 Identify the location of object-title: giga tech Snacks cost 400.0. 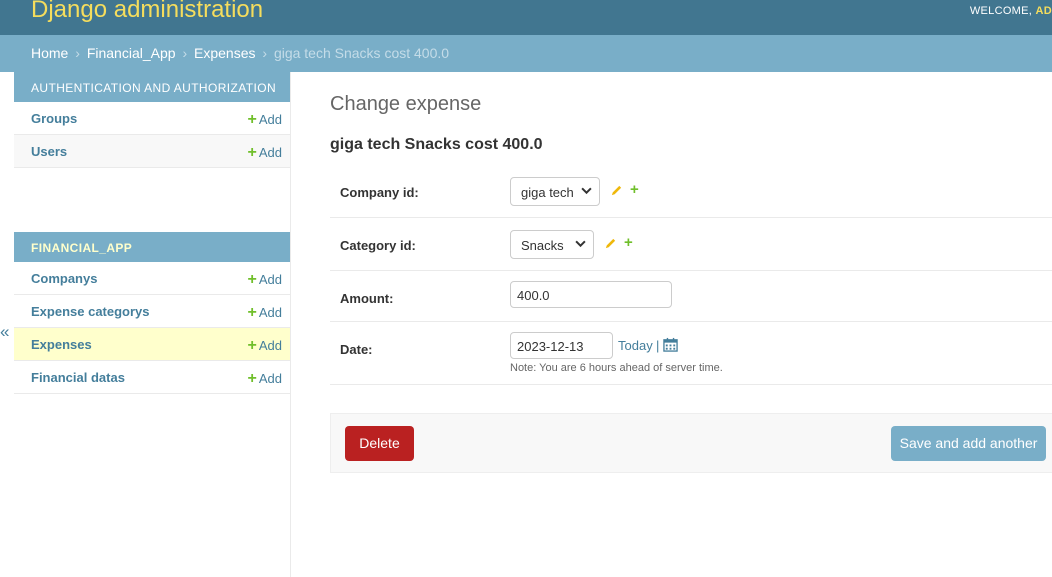
(436, 144).